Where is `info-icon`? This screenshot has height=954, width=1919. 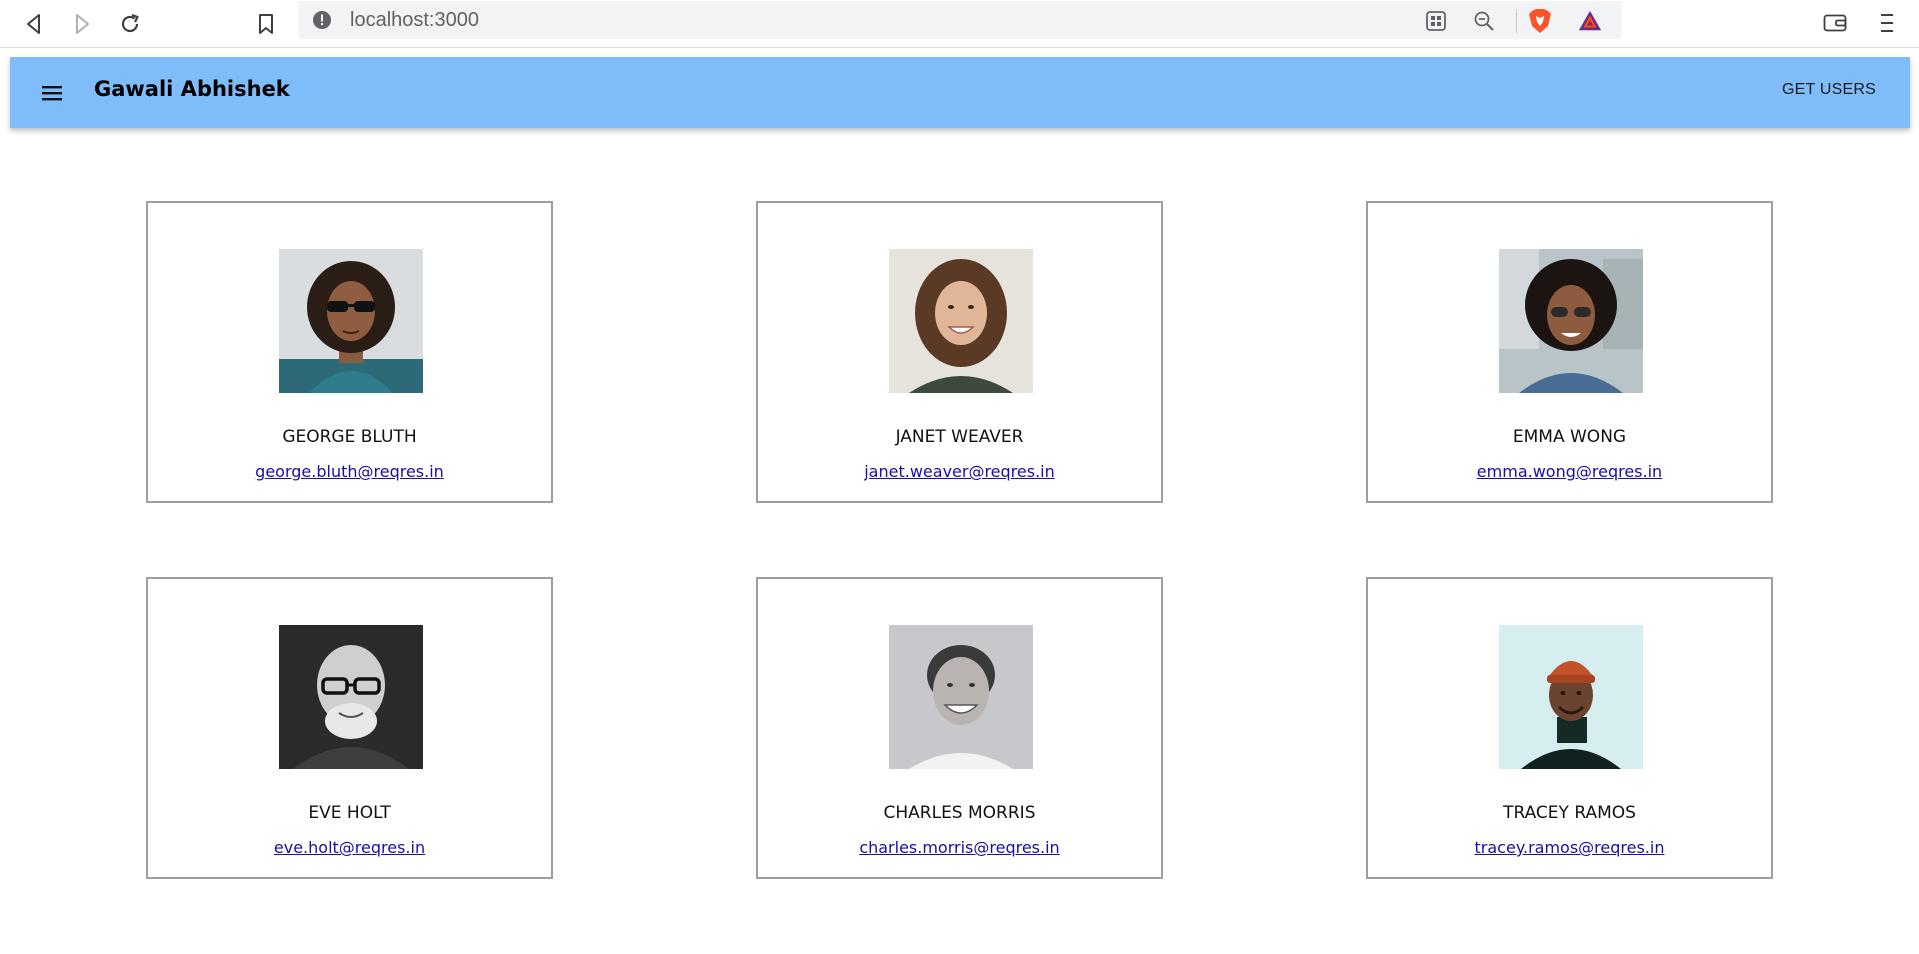
info-icon is located at coordinates (322, 20).